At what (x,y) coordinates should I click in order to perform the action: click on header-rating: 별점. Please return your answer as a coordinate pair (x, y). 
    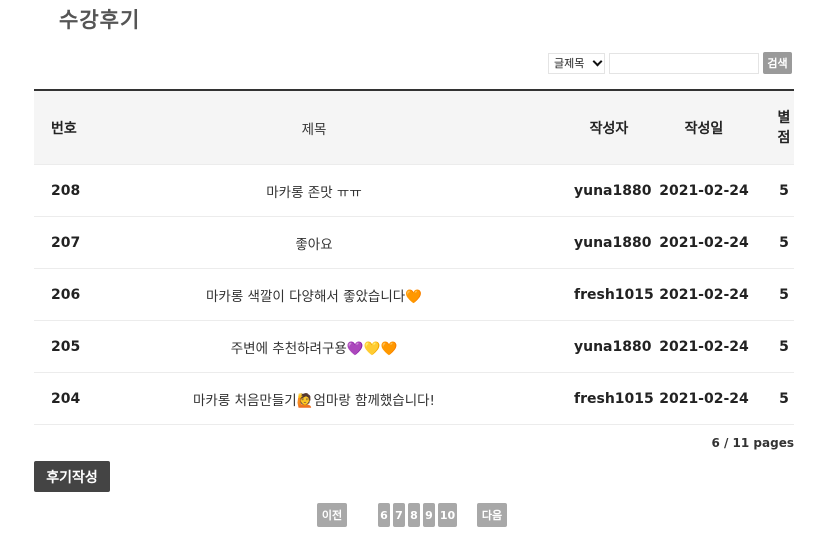
    Looking at the image, I should click on (784, 127).